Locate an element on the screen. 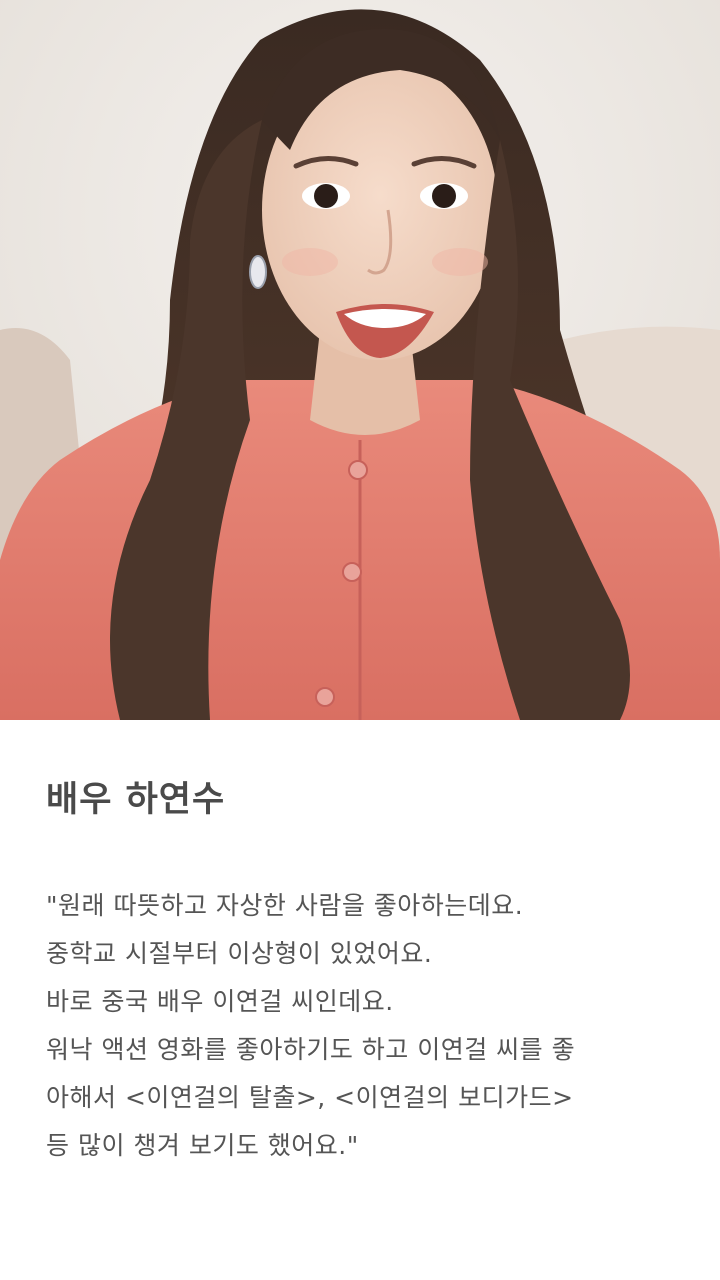 This screenshot has width=720, height=1280. article-title: 배우 하연수 is located at coordinates (136, 800).